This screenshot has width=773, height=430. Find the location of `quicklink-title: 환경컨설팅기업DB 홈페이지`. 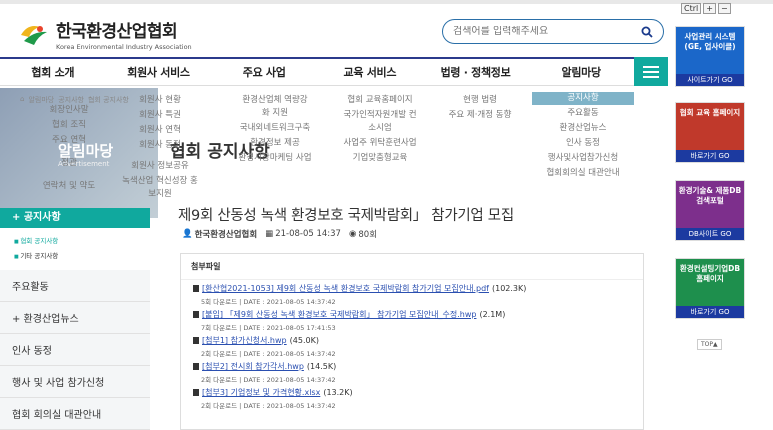

quicklink-title: 환경컨설팅기업DB 홈페이지 is located at coordinates (710, 282).